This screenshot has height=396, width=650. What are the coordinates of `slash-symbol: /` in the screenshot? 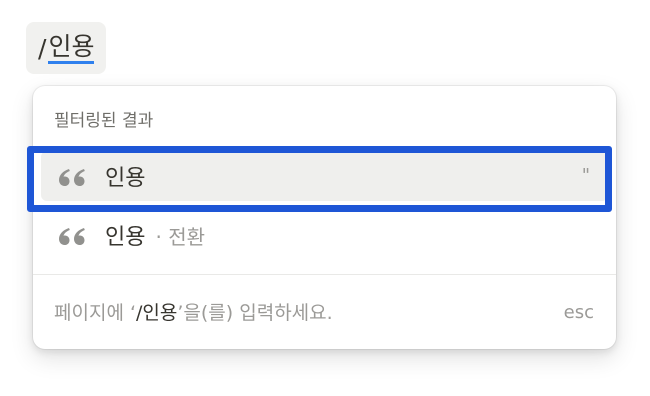 It's located at (42, 48).